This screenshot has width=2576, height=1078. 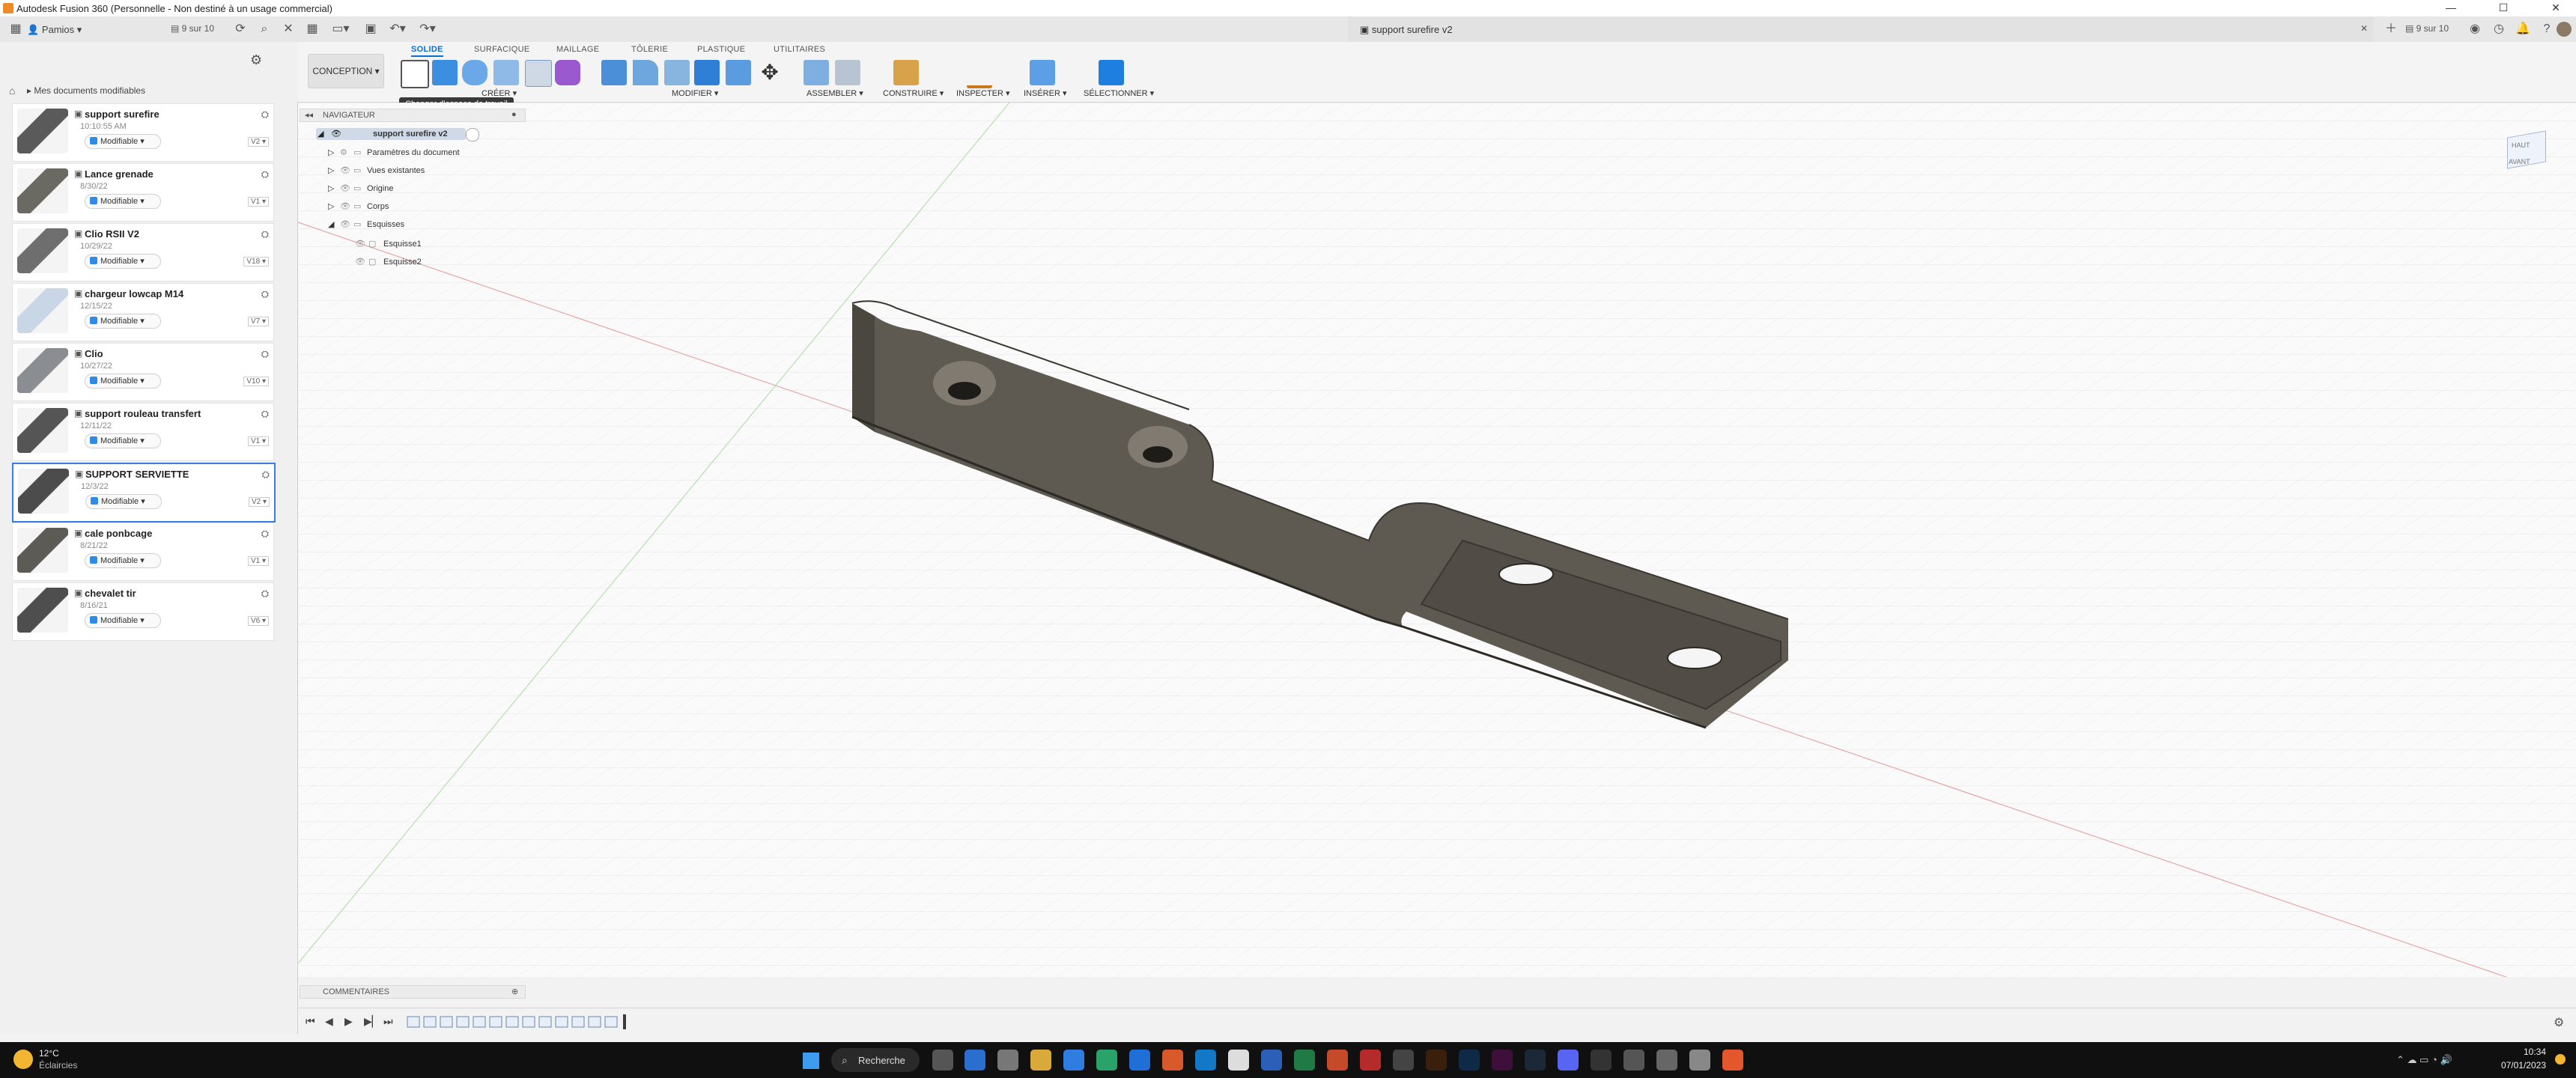 I want to click on close-icon: ✕, so click(x=2556, y=8).